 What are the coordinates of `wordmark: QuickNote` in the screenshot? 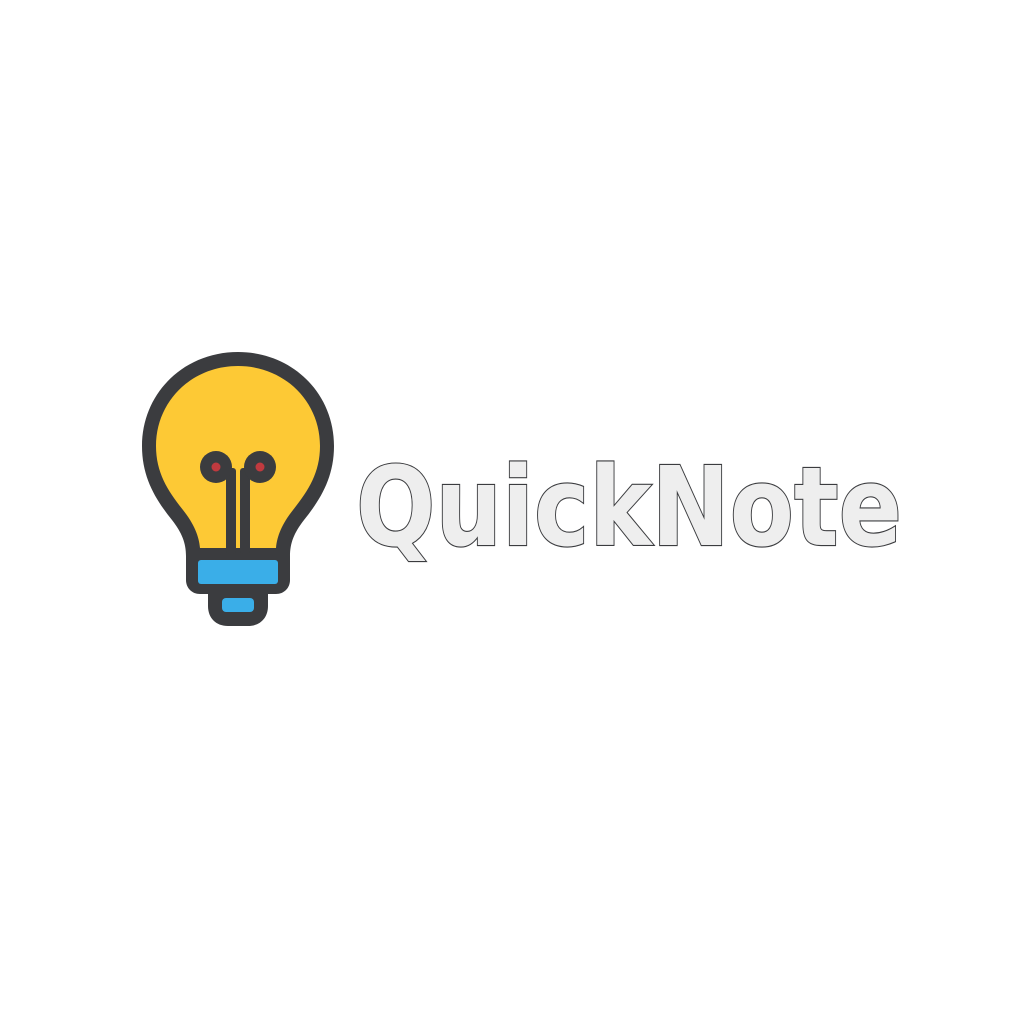 It's located at (629, 505).